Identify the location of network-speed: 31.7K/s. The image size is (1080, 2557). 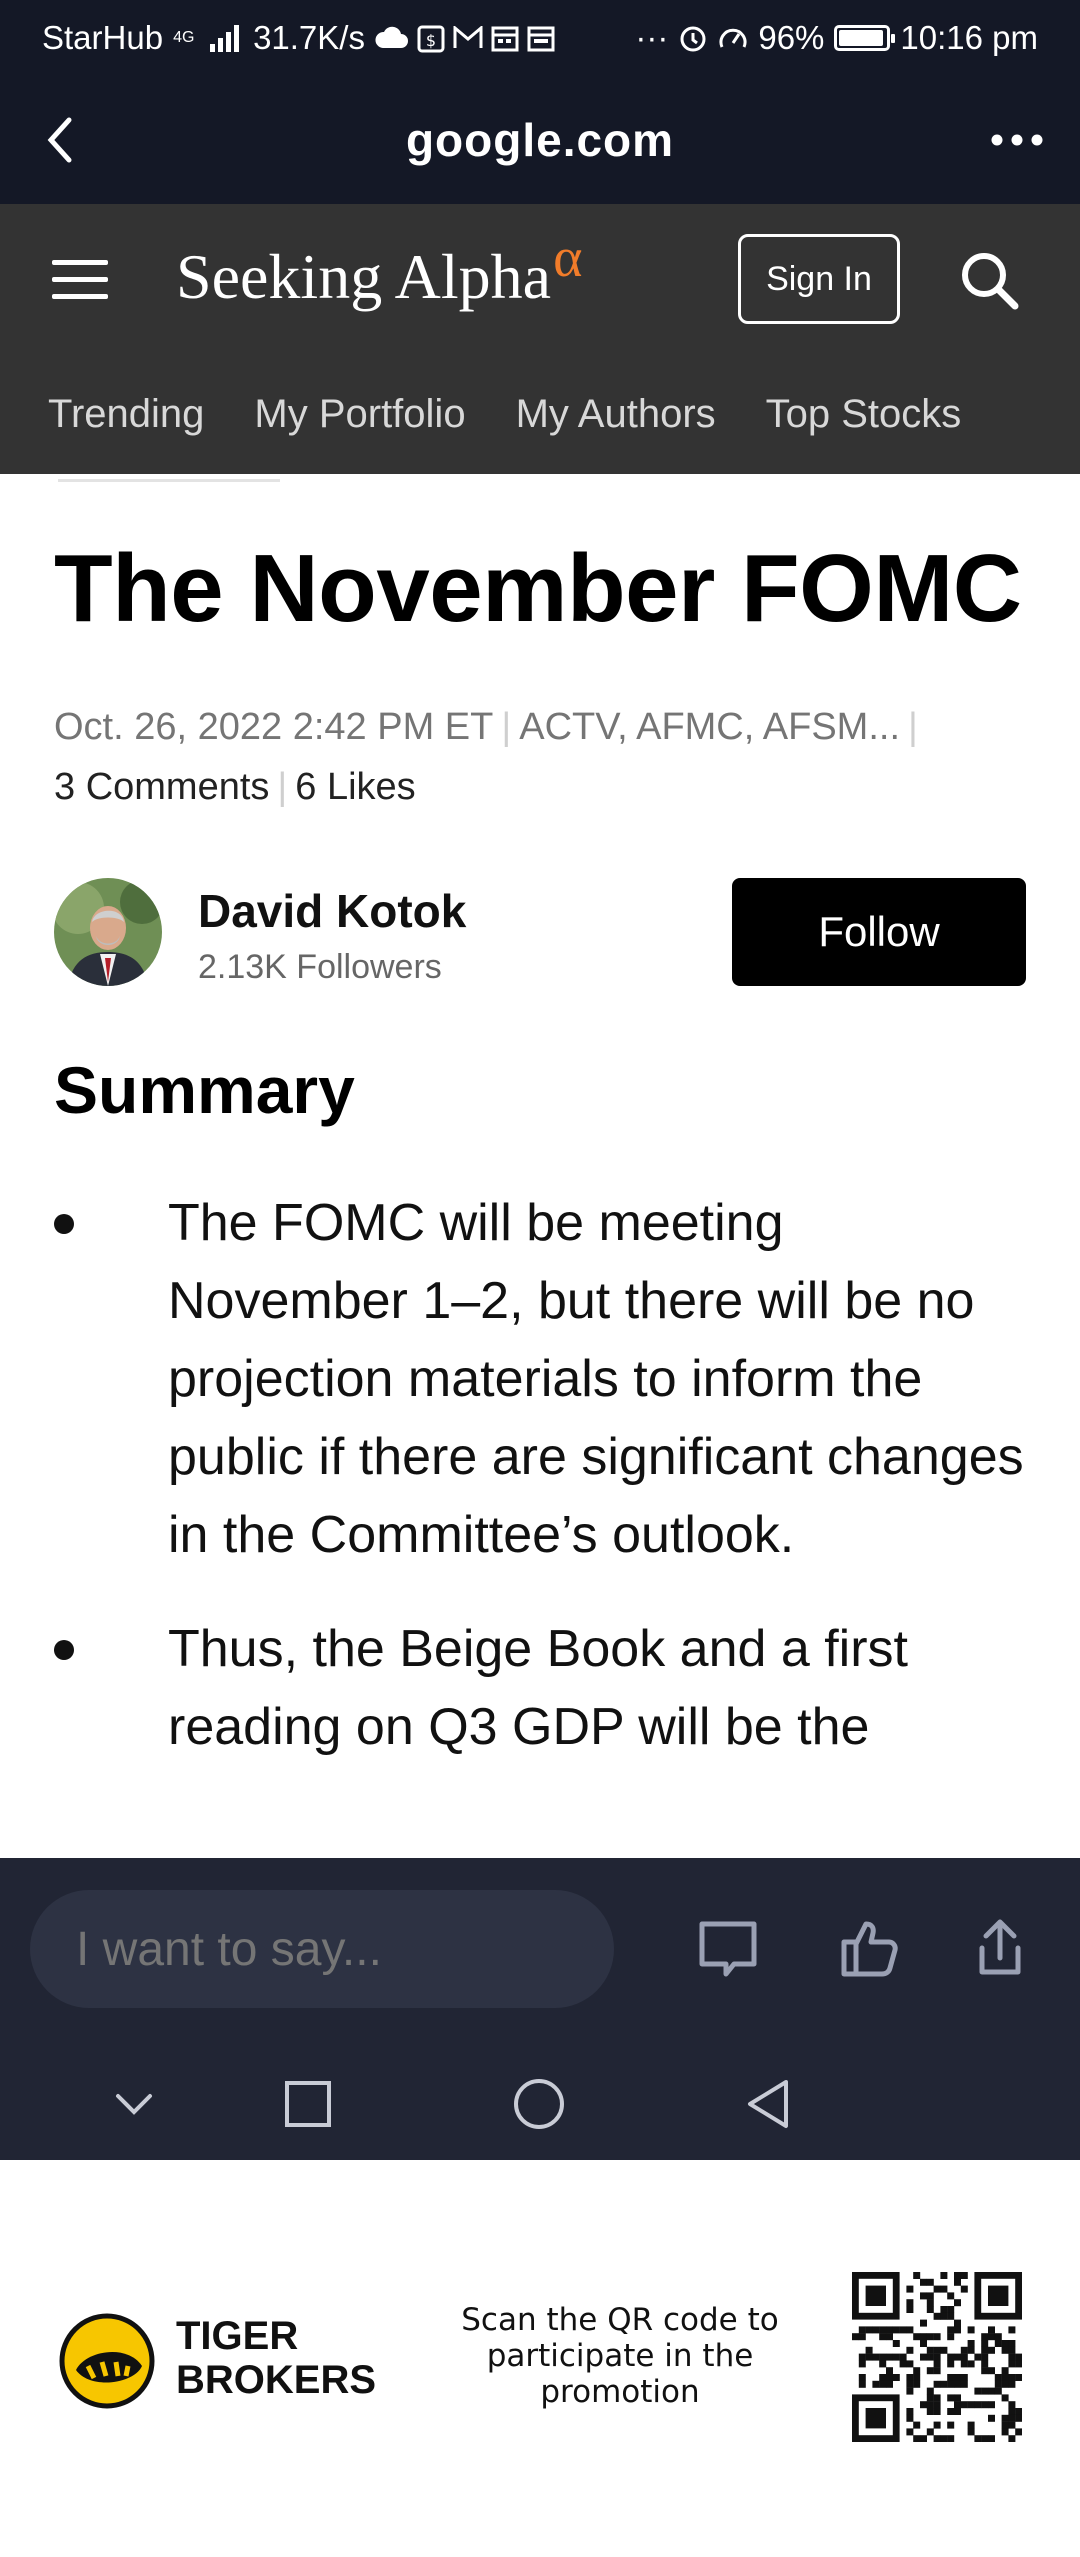
(309, 37).